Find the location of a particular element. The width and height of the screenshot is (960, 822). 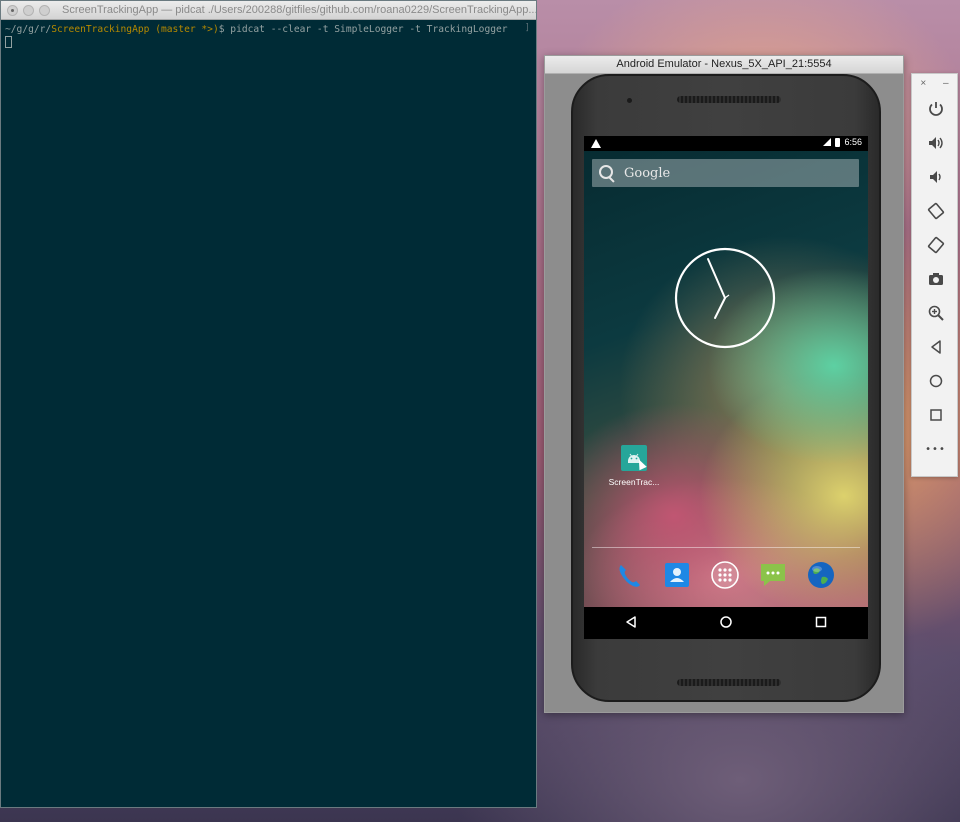

recents-icon is located at coordinates (820, 621).